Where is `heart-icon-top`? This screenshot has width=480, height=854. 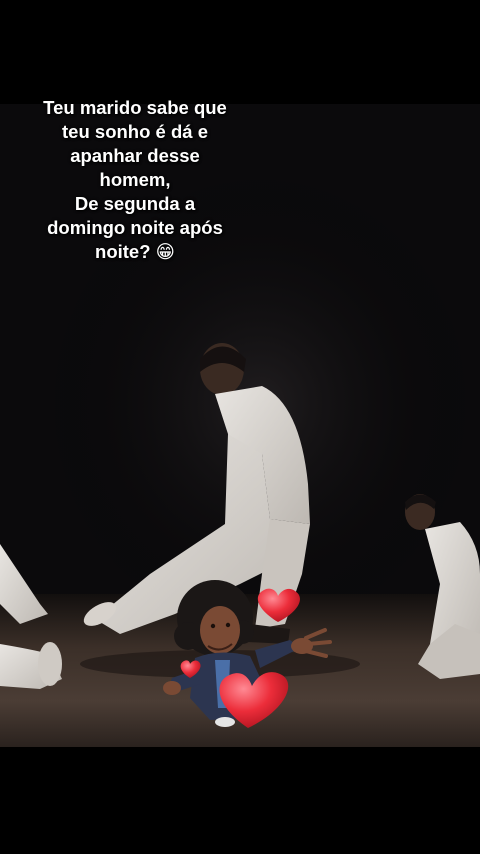
heart-icon-top is located at coordinates (278, 605).